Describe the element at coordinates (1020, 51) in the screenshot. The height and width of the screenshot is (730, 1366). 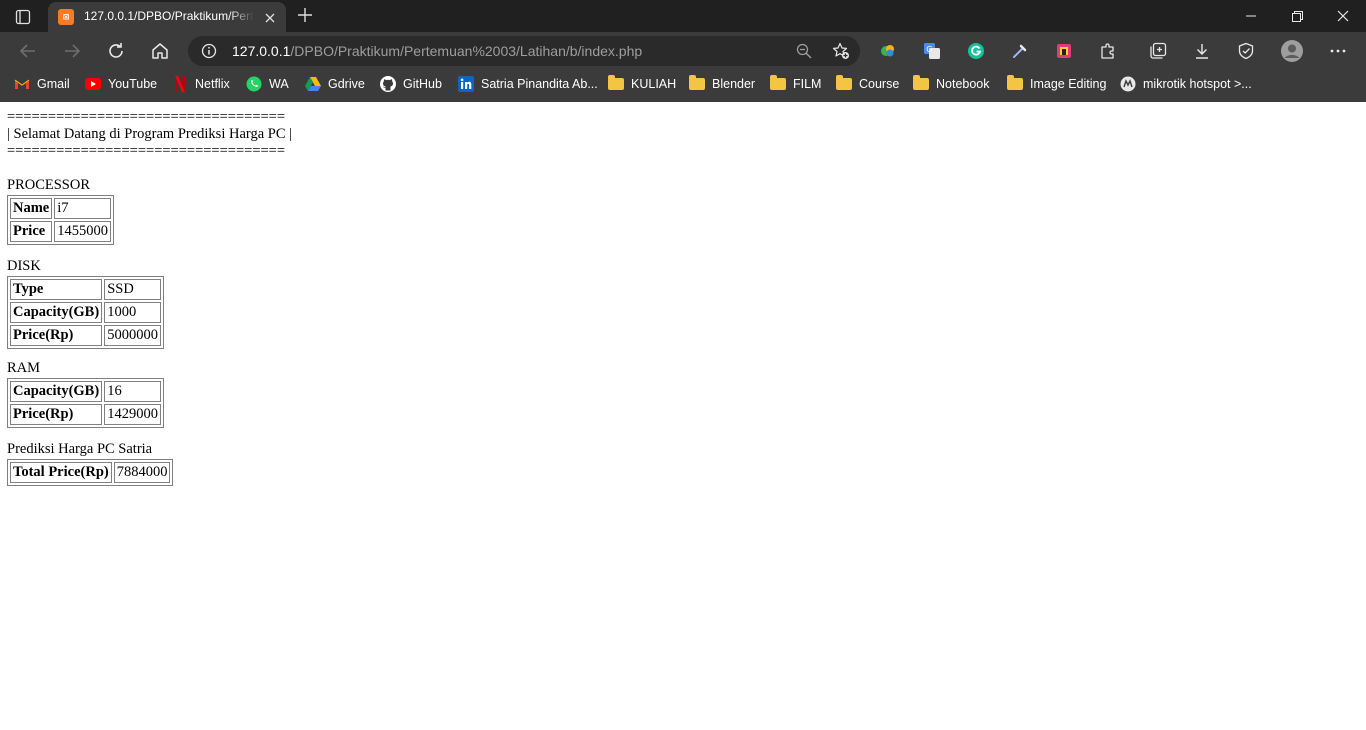
I see `eyedropper-button` at that location.